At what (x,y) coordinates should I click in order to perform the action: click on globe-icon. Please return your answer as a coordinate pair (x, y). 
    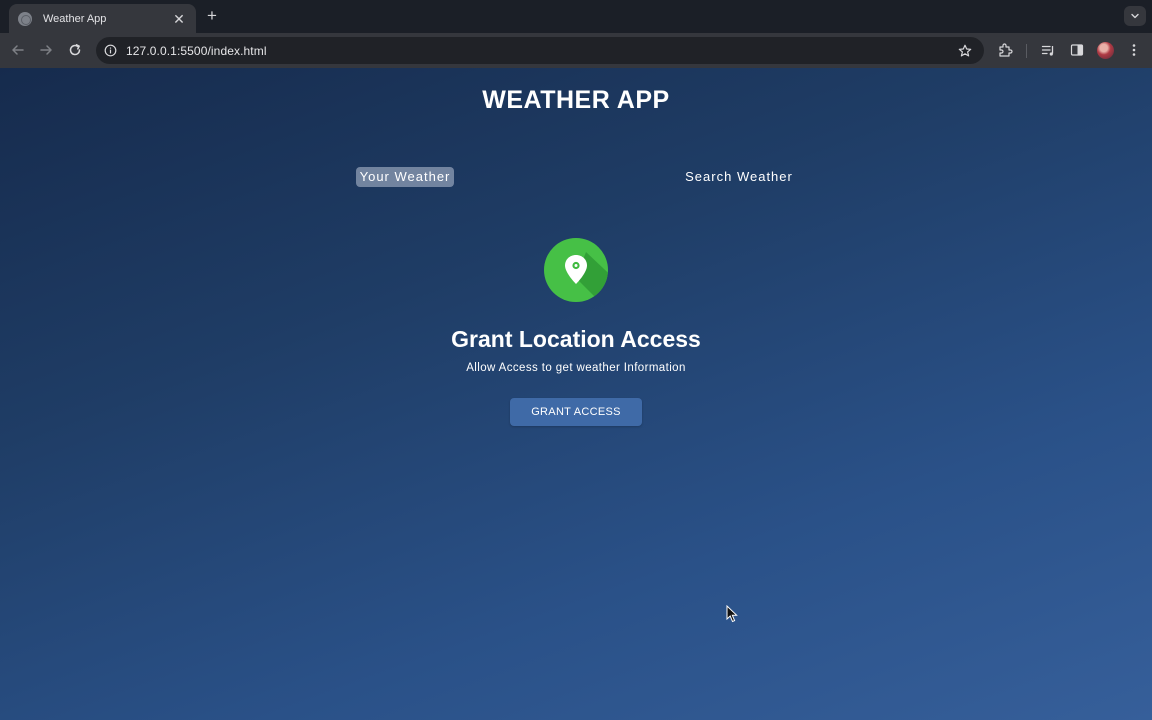
    Looking at the image, I should click on (25, 18).